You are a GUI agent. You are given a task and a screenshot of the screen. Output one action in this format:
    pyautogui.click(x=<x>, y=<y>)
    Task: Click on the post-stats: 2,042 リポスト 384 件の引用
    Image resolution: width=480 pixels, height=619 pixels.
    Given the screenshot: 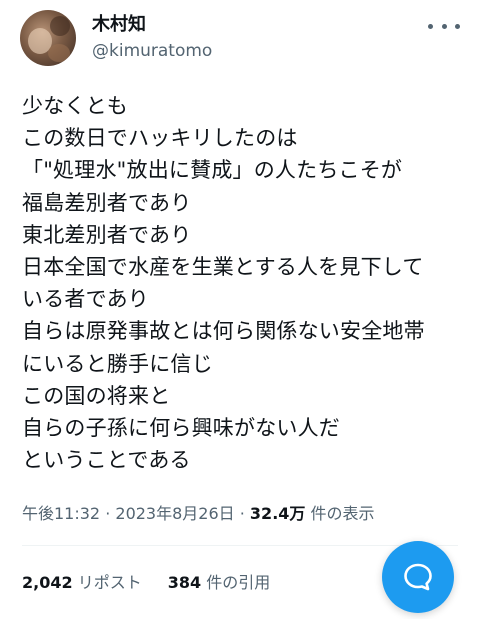 What is the action you would take?
    pyautogui.click(x=146, y=583)
    